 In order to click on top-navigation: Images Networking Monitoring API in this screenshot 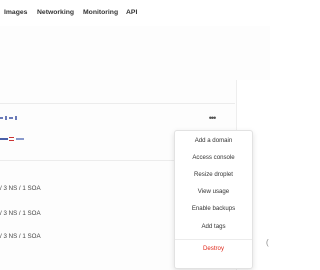, I will do `click(135, 13)`.